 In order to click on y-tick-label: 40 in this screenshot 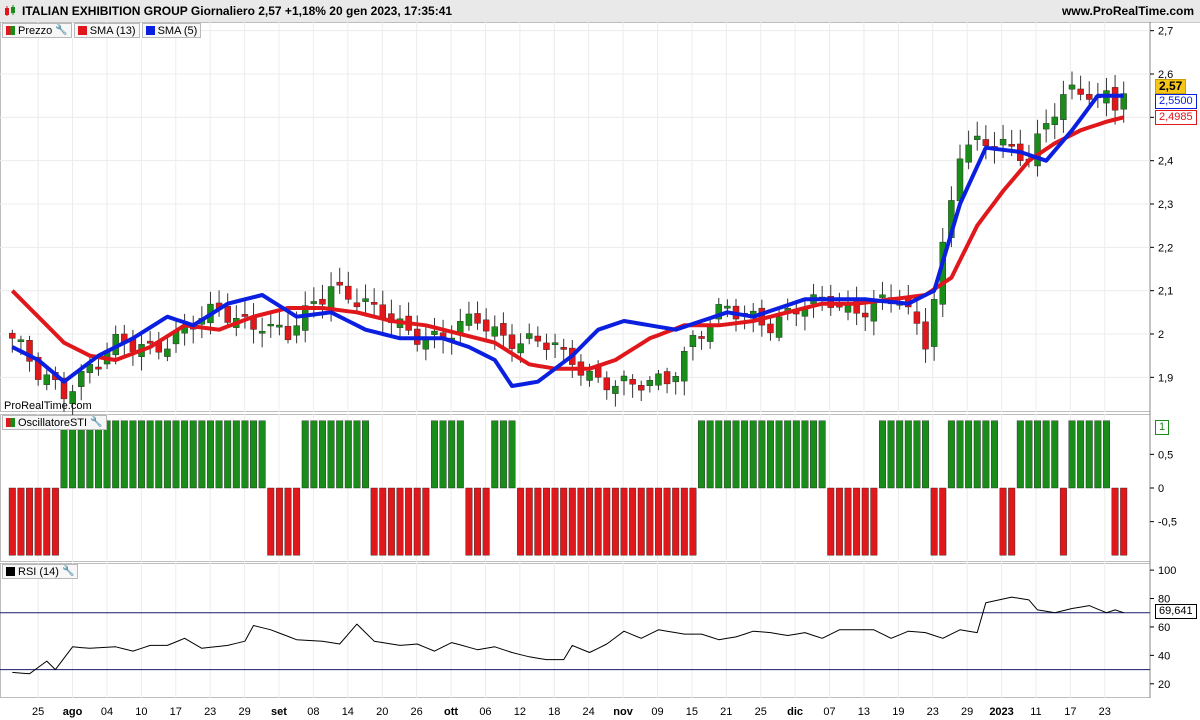, I will do `click(1164, 656)`.